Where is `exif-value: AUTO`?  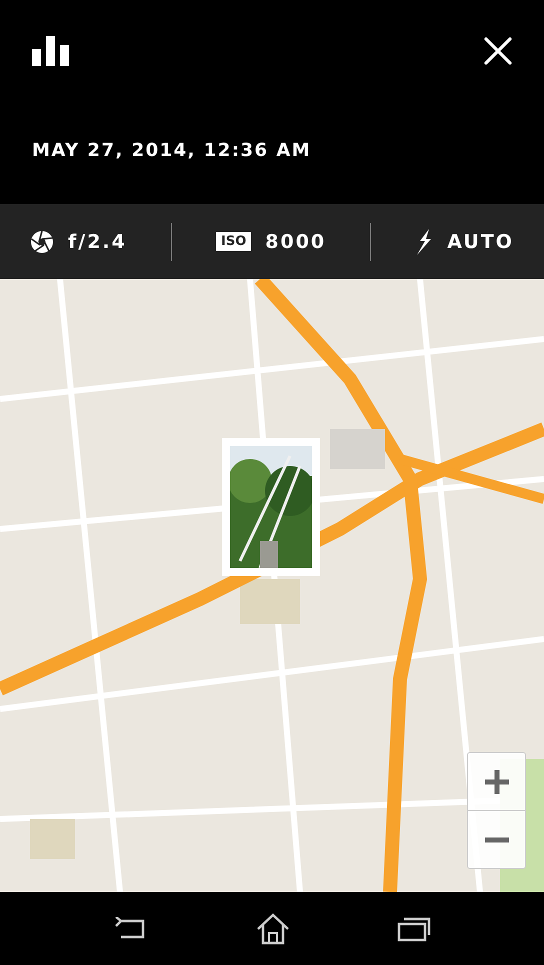
exif-value: AUTO is located at coordinates (480, 241).